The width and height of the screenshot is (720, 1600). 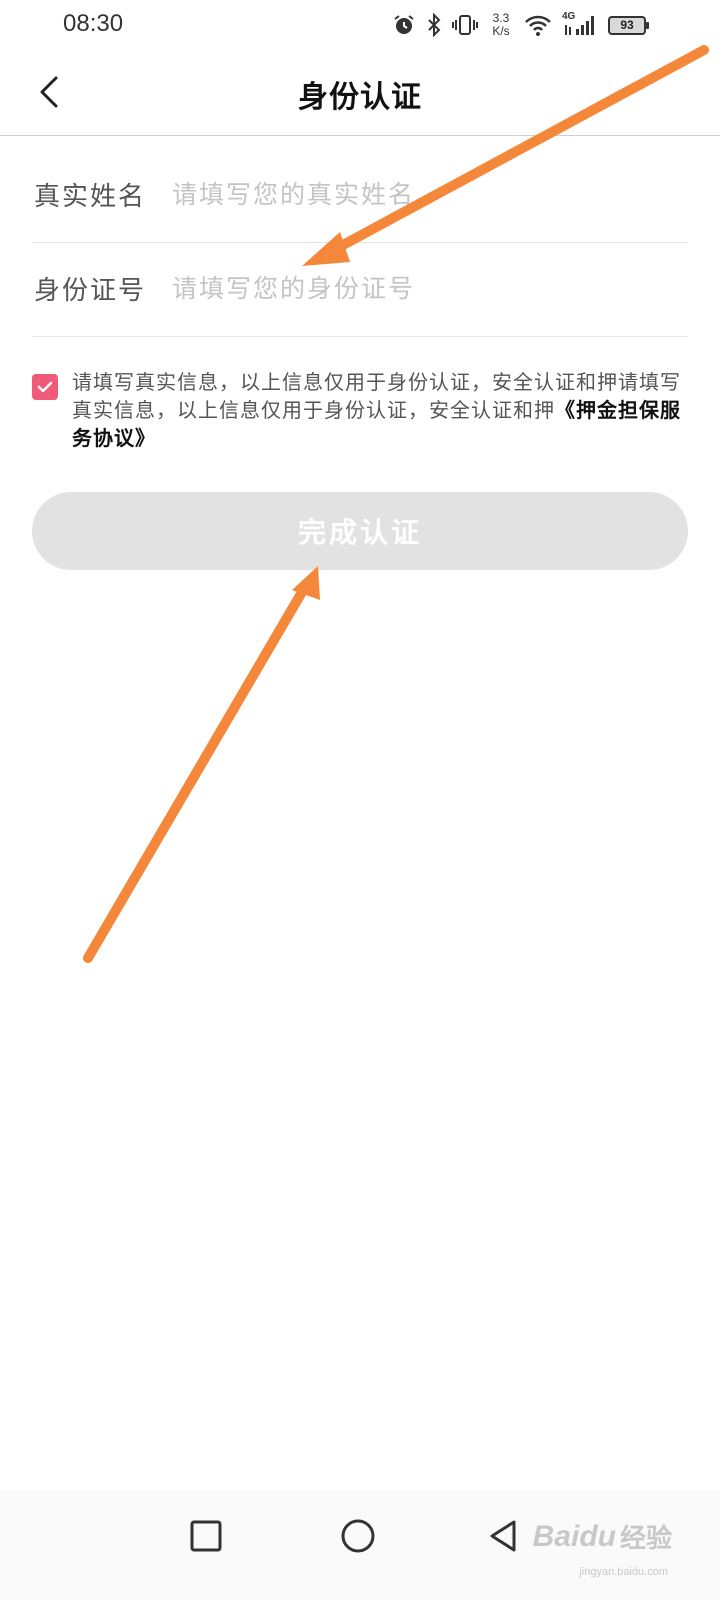 I want to click on page-title: 身份认证, so click(x=360, y=97).